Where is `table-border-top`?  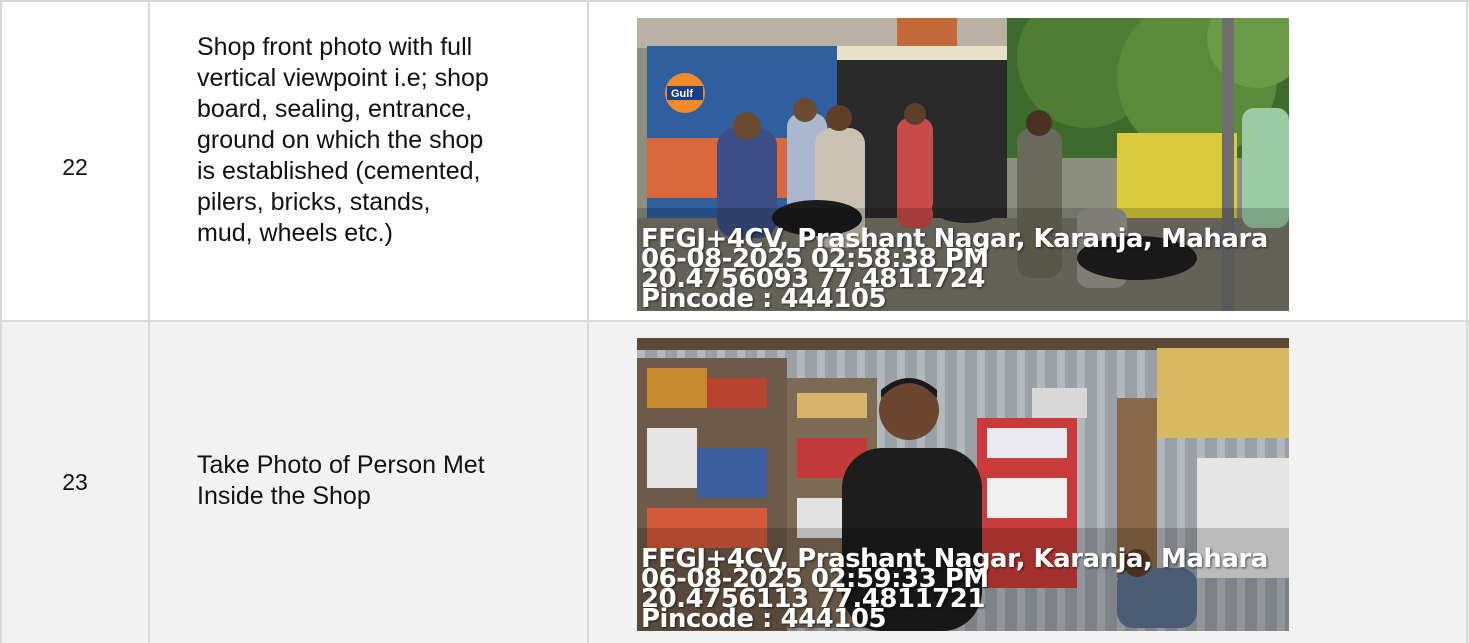 table-border-top is located at coordinates (734, 1).